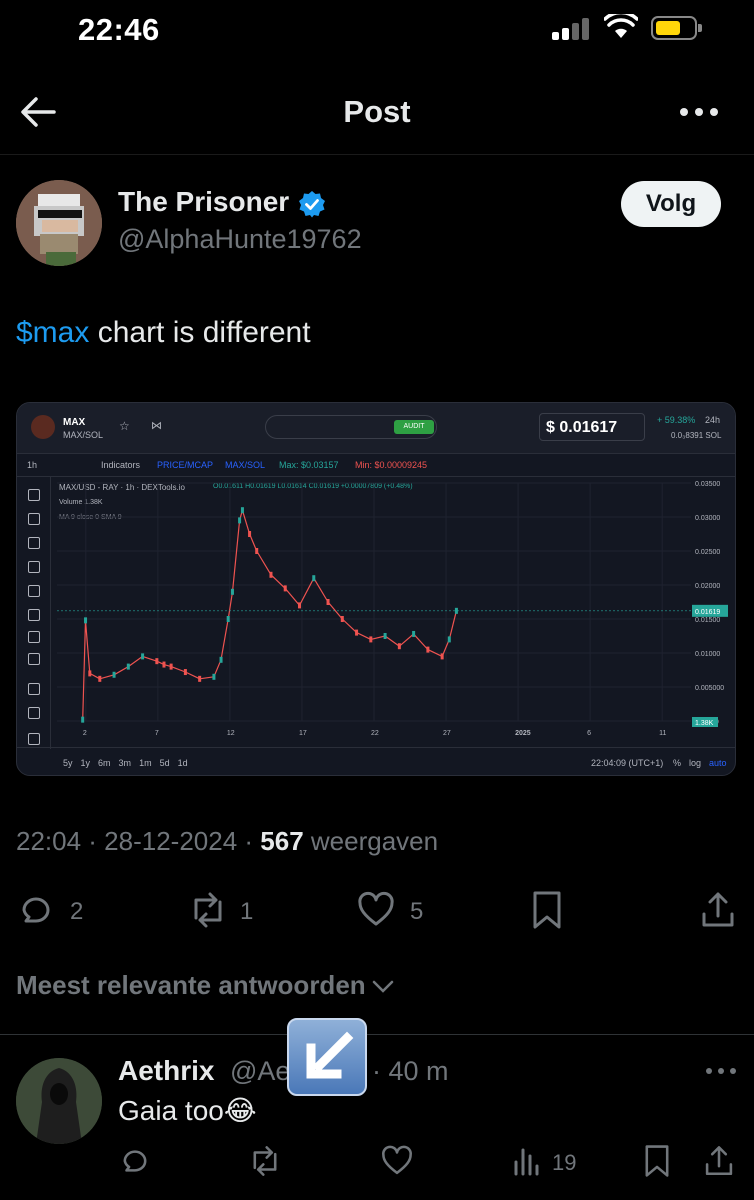 The width and height of the screenshot is (754, 1200). I want to click on reply-more-icon, so click(721, 1072).